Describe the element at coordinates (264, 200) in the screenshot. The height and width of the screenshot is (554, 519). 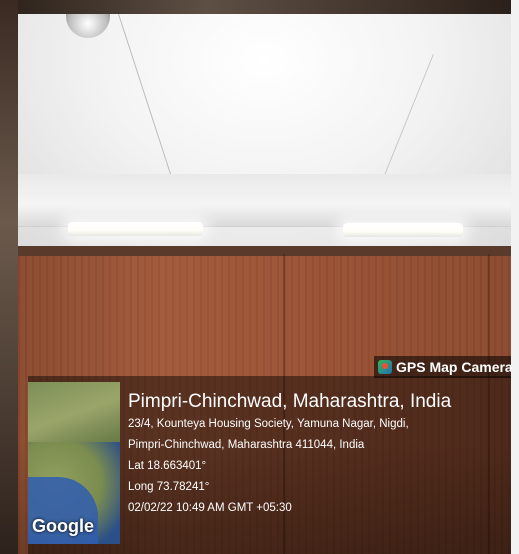
I see `ceiling-ledge` at that location.